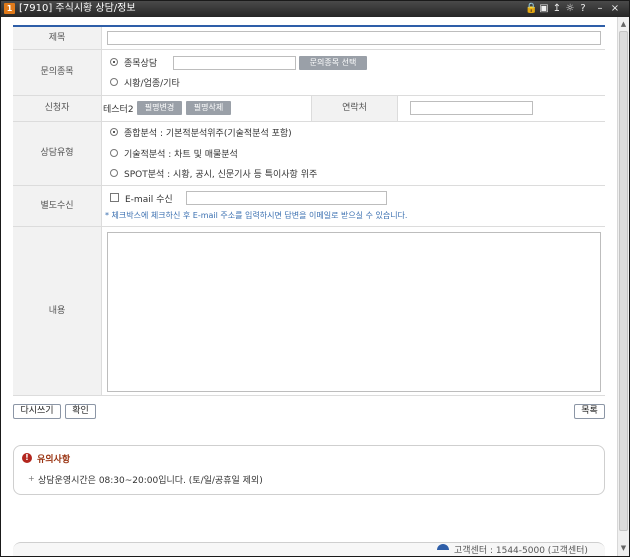 Image resolution: width=630 pixels, height=557 pixels. Describe the element at coordinates (333, 63) in the screenshot. I see `select-stock-button: 문의종목 선택` at that location.